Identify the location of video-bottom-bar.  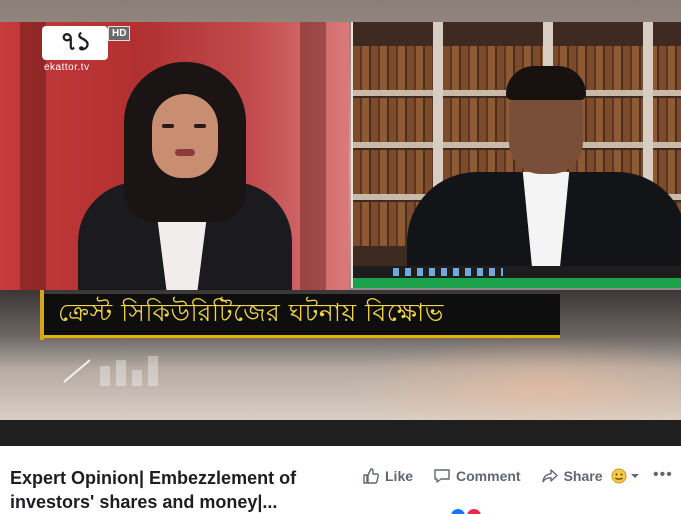
(340, 433).